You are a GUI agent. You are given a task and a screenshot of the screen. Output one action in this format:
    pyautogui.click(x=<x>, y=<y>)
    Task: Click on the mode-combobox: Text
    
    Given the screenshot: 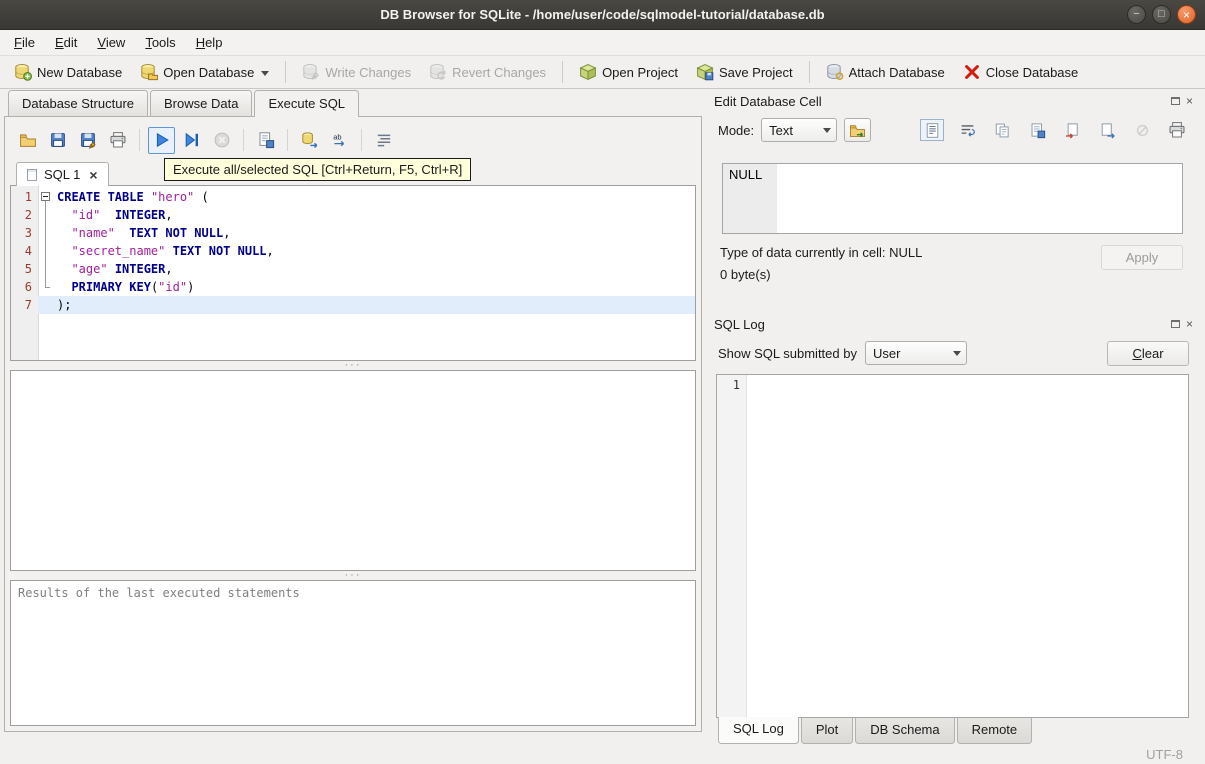 What is the action you would take?
    pyautogui.click(x=799, y=130)
    